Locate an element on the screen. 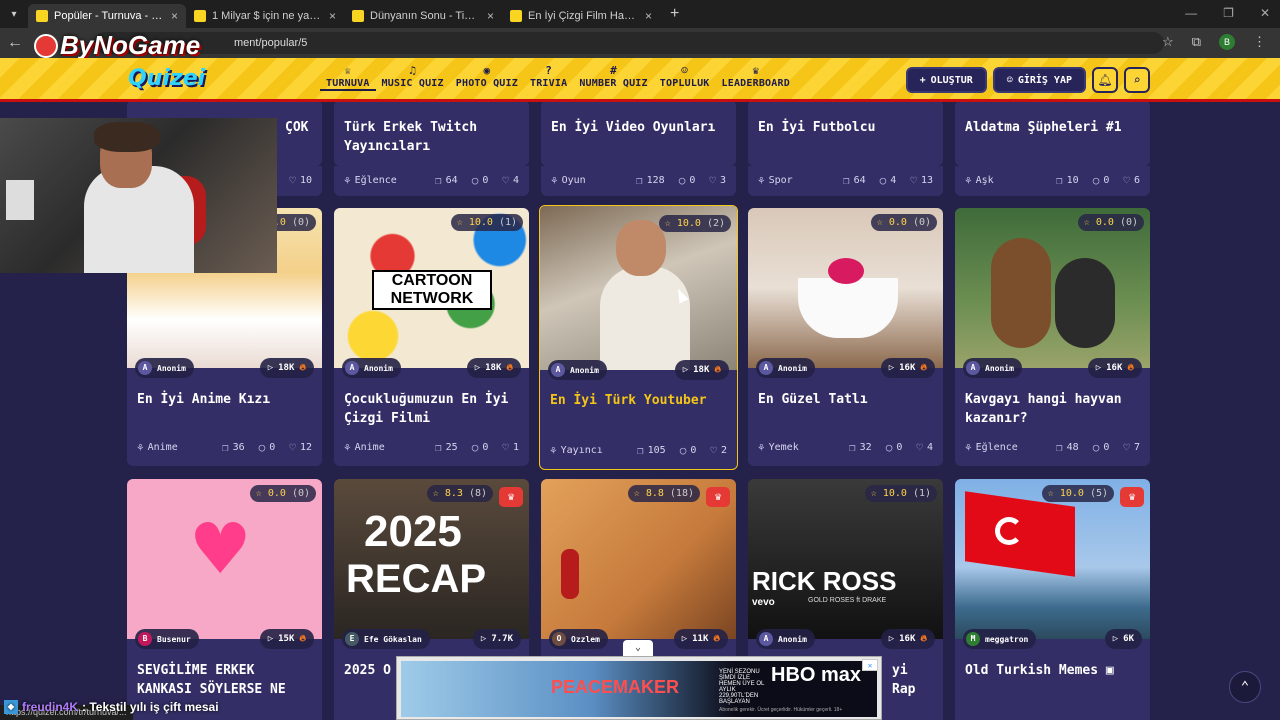  author-chip: E Efe Gökaslan is located at coordinates (386, 639).